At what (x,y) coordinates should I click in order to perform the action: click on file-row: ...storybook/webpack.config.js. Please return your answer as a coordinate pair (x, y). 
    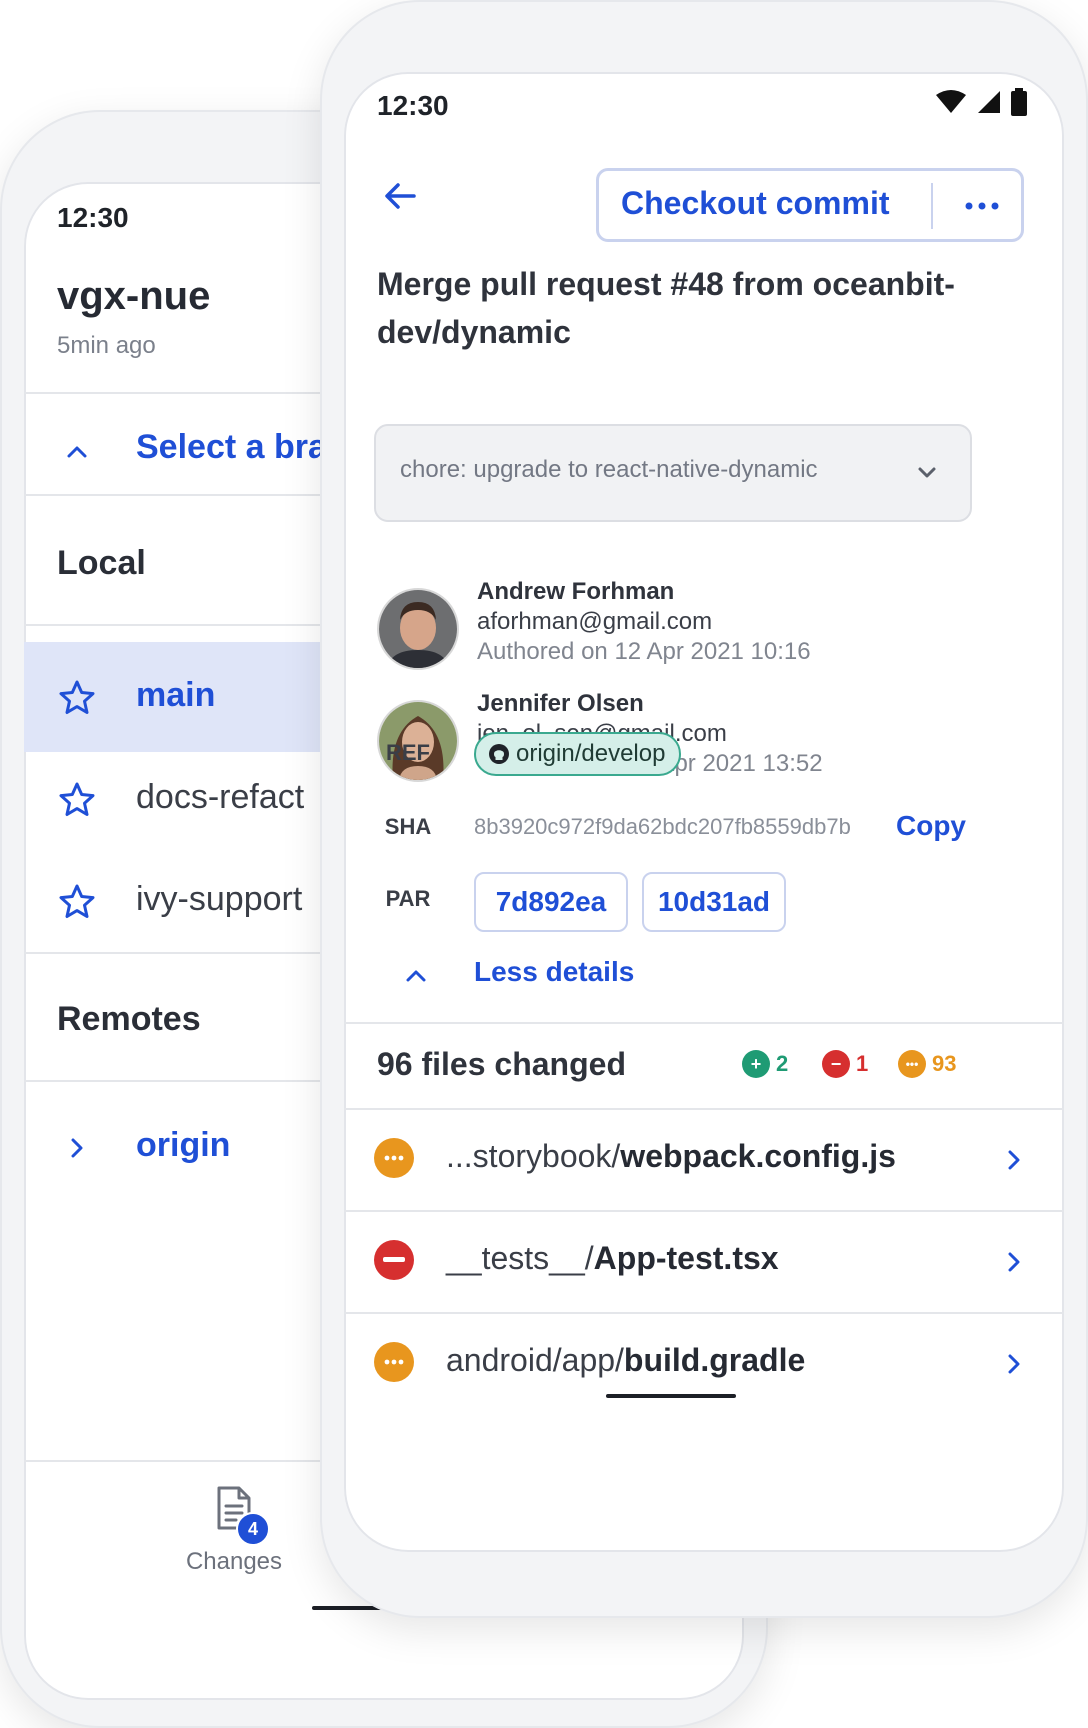
    Looking at the image, I should click on (704, 1160).